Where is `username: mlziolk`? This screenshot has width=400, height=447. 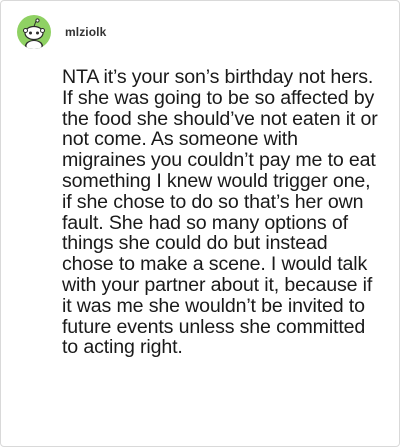
username: mlziolk is located at coordinates (85, 32).